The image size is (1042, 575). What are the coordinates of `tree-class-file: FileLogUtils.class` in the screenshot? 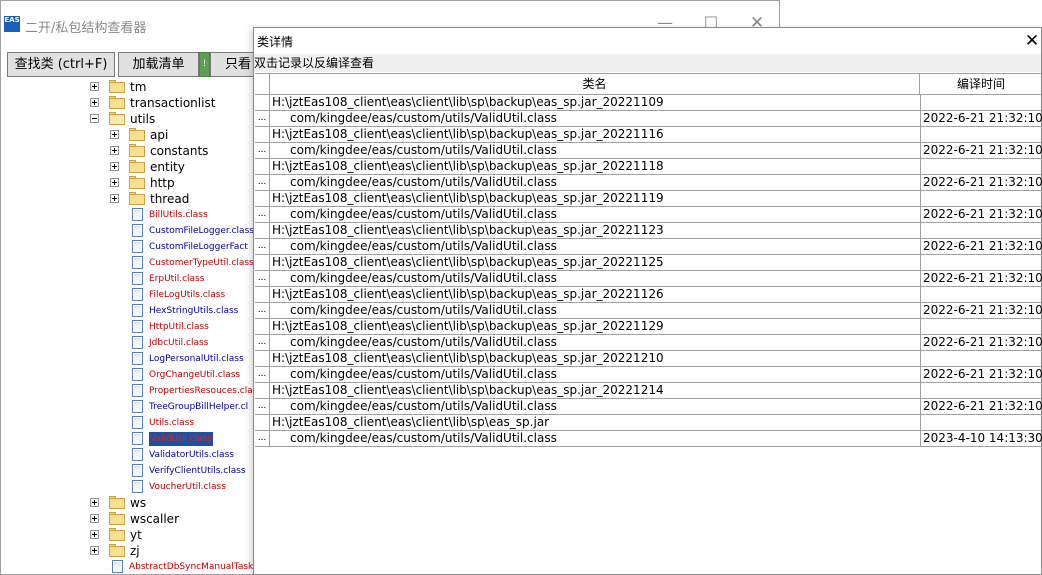 It's located at (187, 295).